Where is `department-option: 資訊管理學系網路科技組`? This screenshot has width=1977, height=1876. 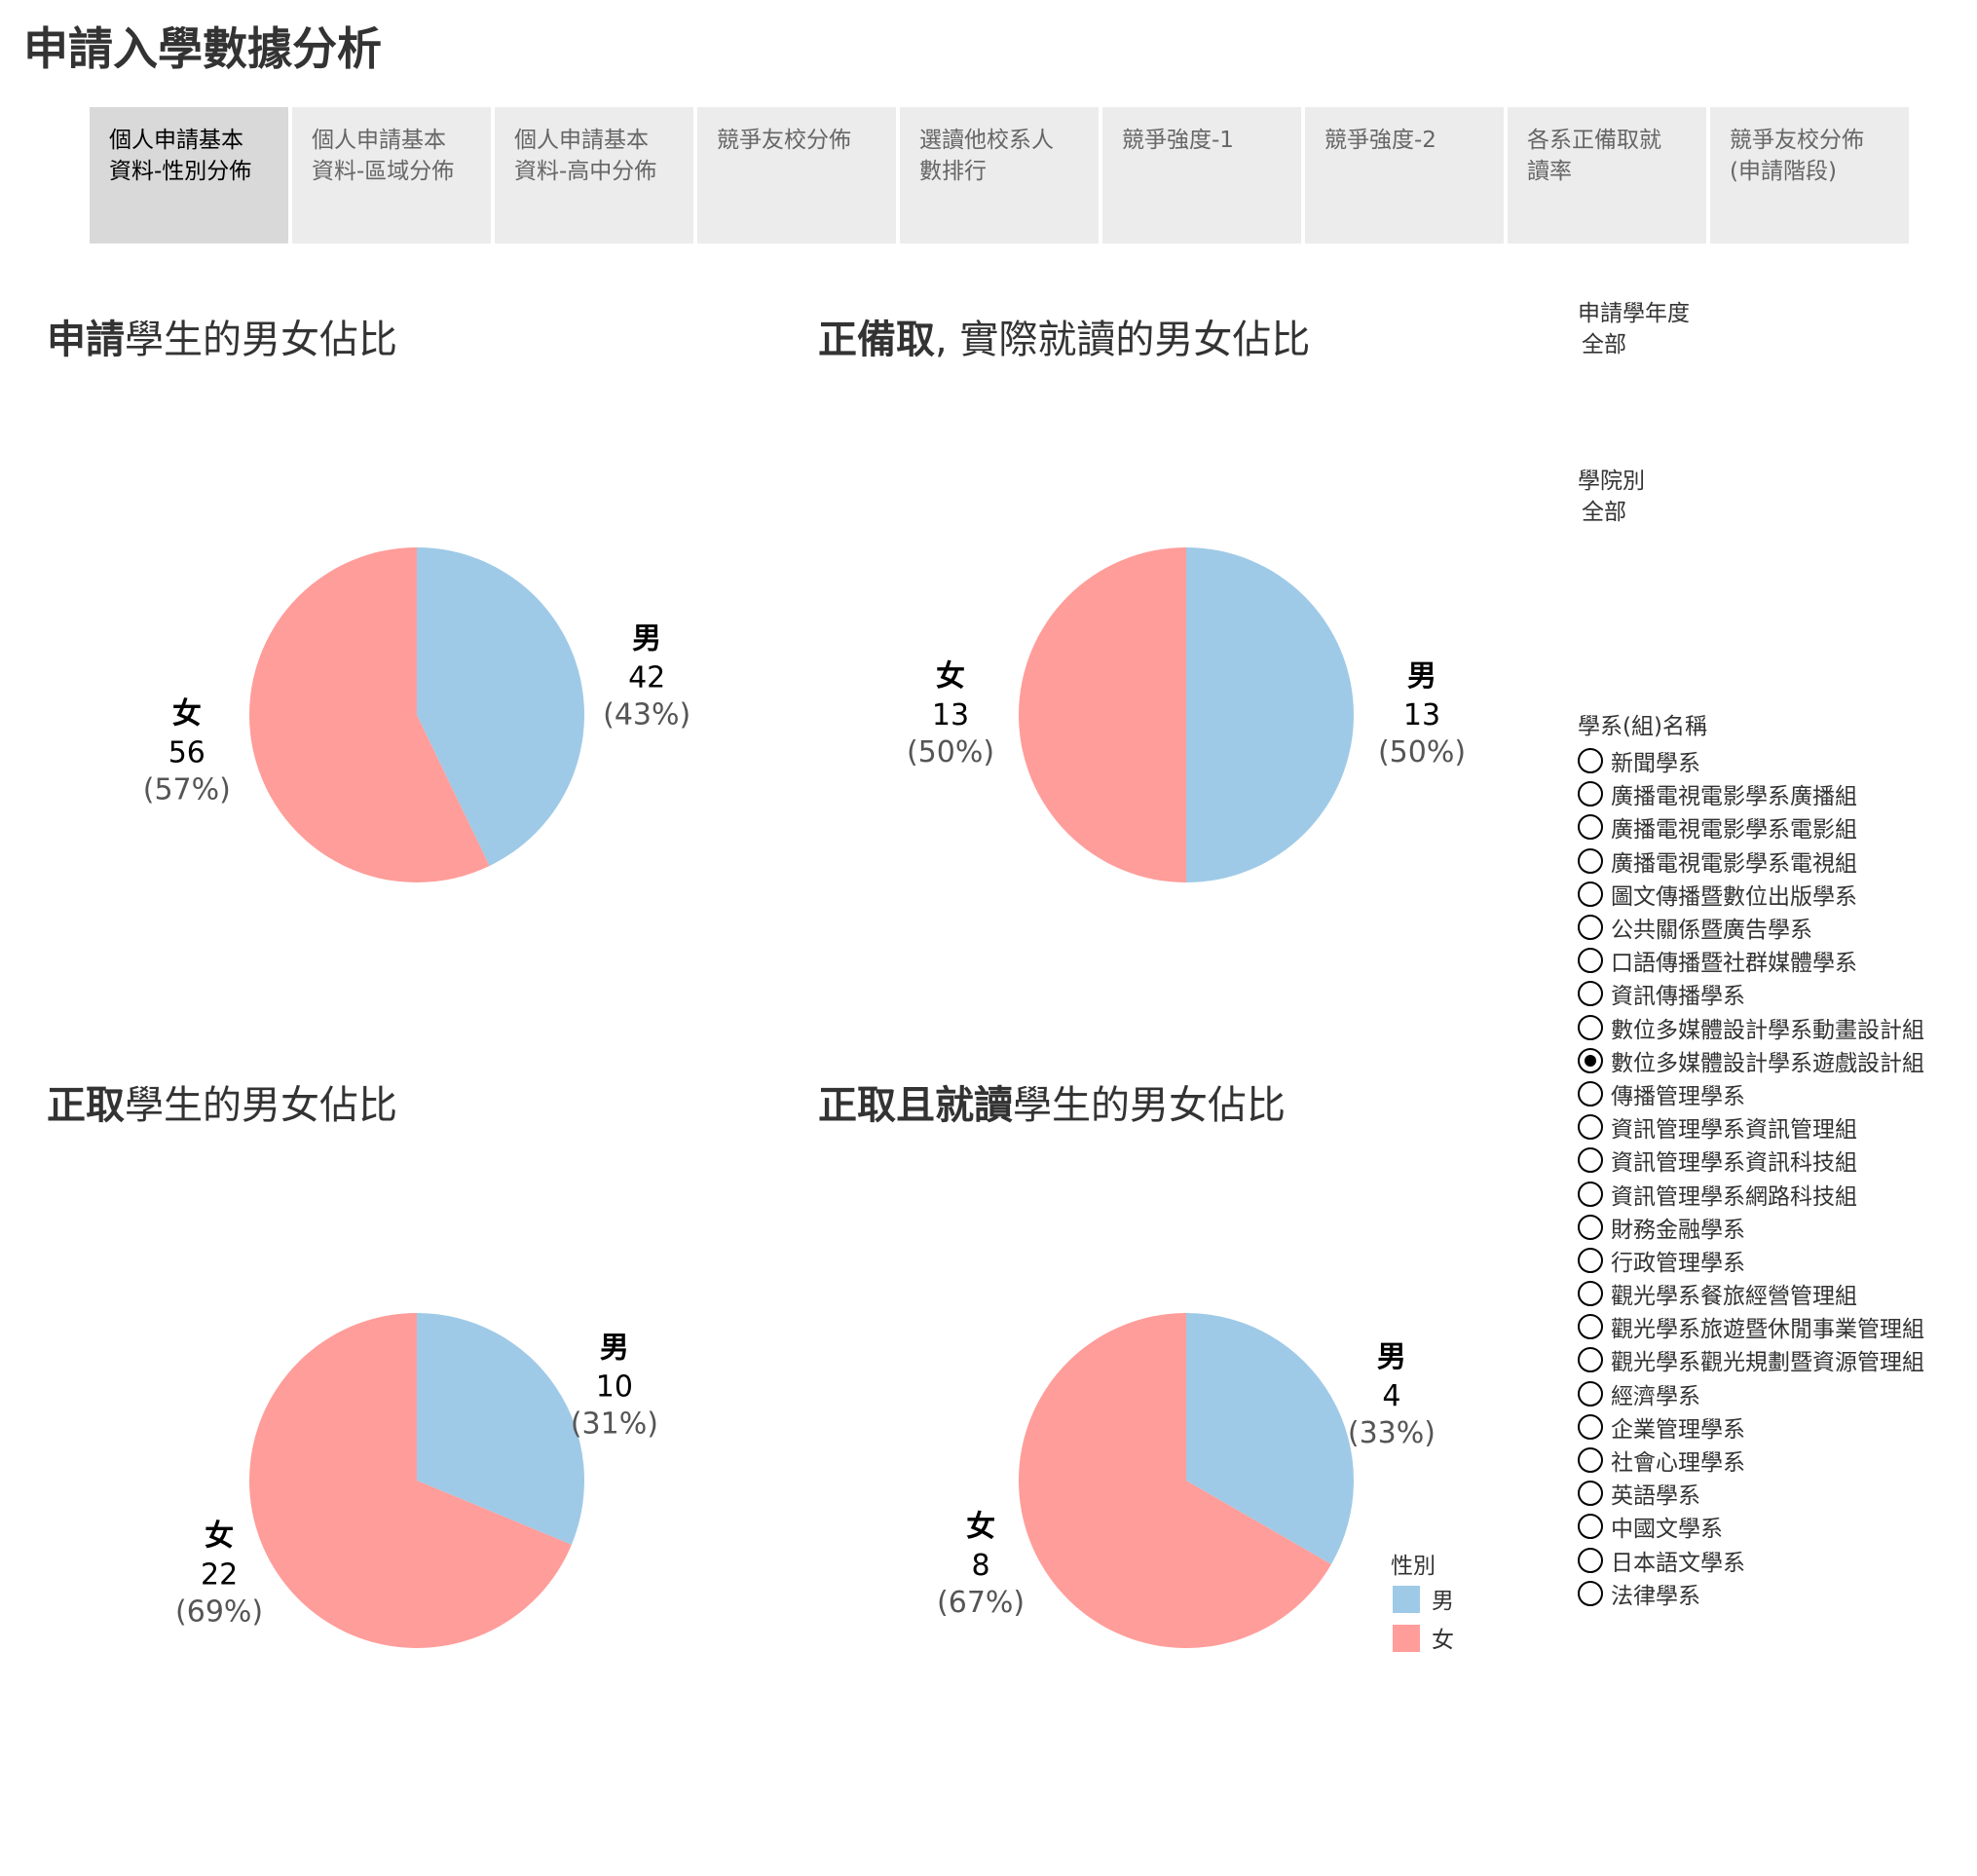 department-option: 資訊管理學系網路科技組 is located at coordinates (1763, 1194).